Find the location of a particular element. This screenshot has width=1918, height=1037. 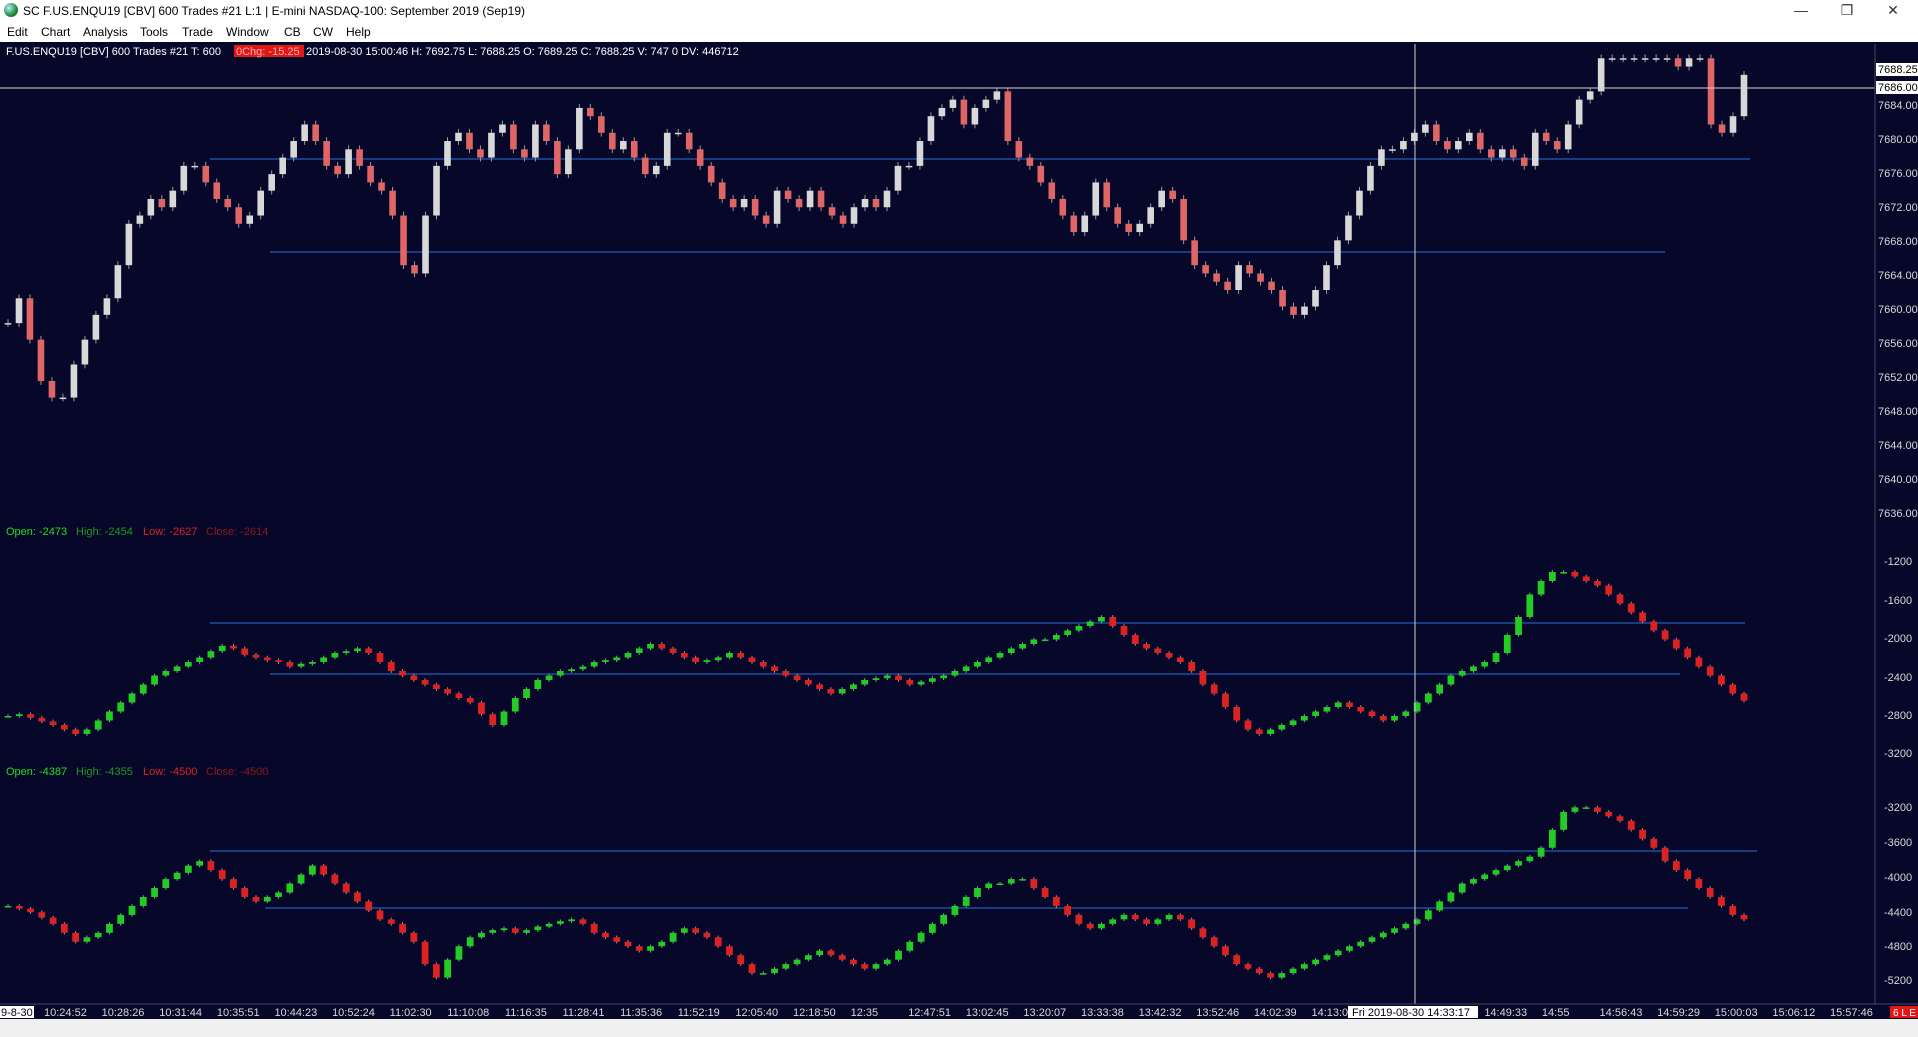

time-tick-label: 10:35:51 is located at coordinates (238, 1013).